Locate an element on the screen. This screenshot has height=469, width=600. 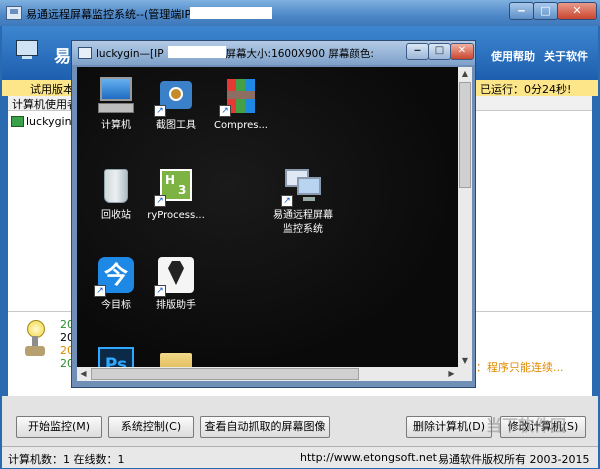
lightbulb-icon is located at coordinates (35, 340).